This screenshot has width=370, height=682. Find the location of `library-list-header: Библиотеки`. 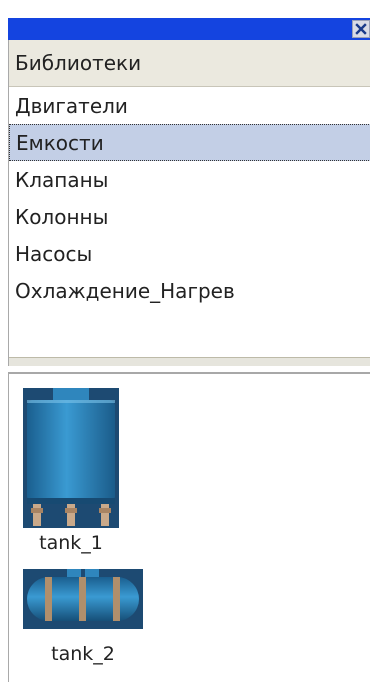

library-list-header: Библиотеки is located at coordinates (189, 63).